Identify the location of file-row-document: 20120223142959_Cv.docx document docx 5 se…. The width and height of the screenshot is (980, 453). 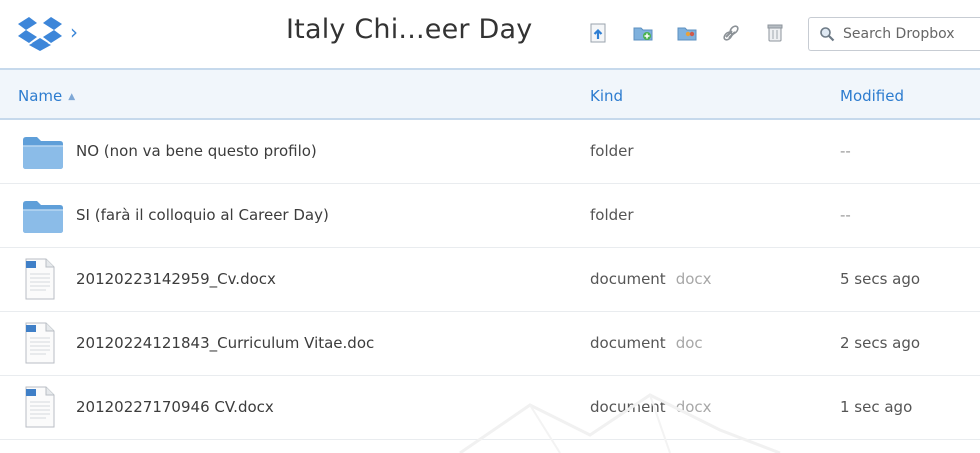
(490, 280).